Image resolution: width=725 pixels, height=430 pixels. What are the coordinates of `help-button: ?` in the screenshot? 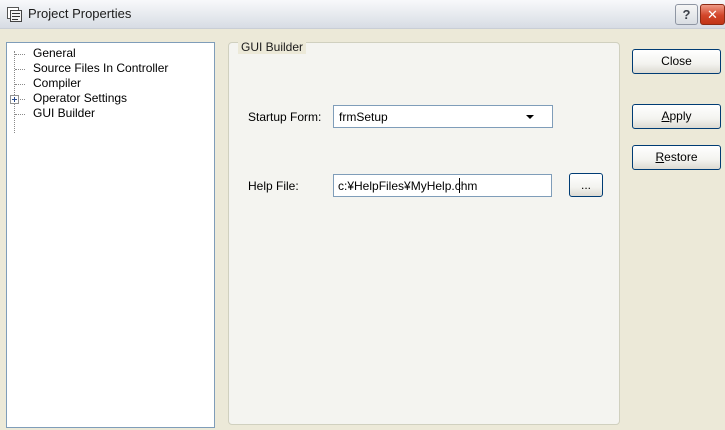 It's located at (686, 14).